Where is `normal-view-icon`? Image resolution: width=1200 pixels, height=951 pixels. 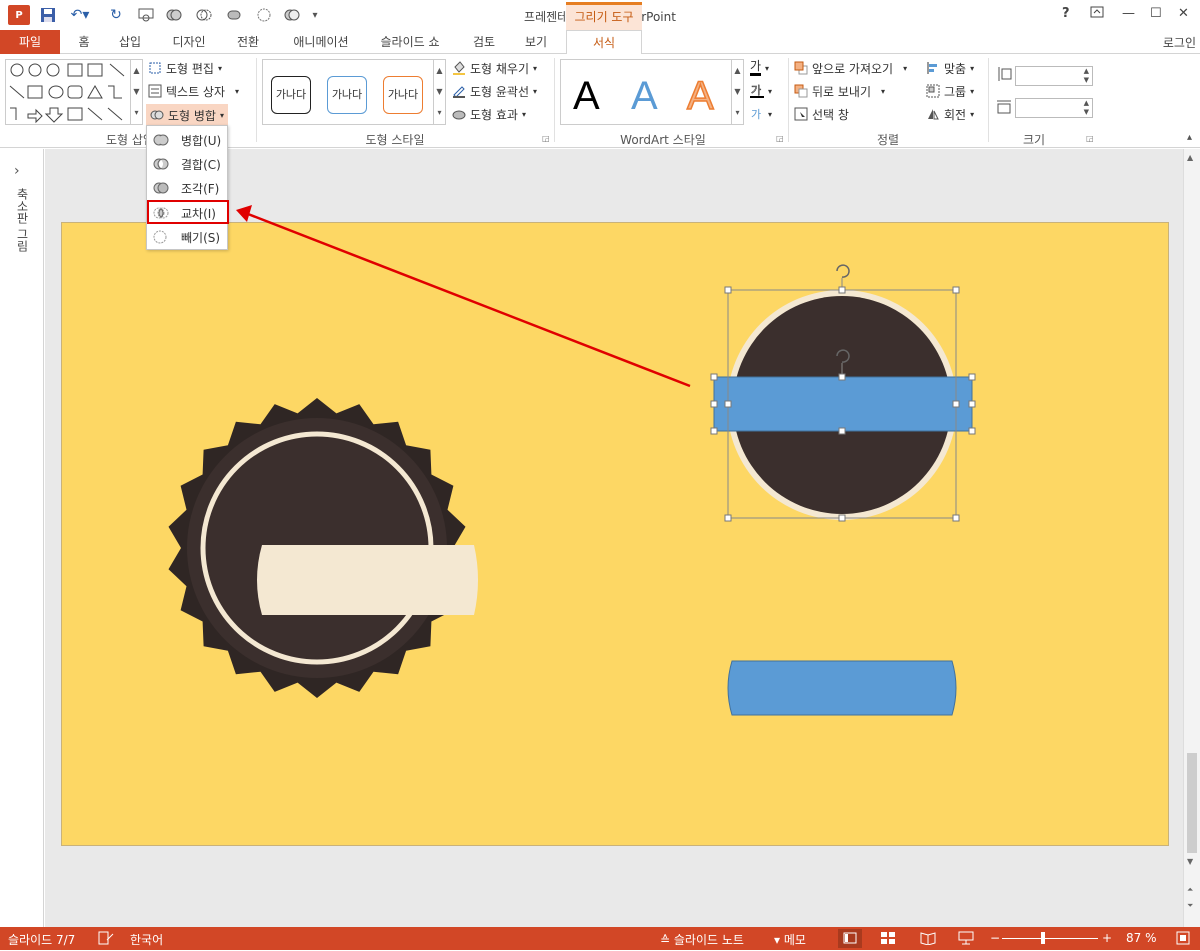 normal-view-icon is located at coordinates (850, 938).